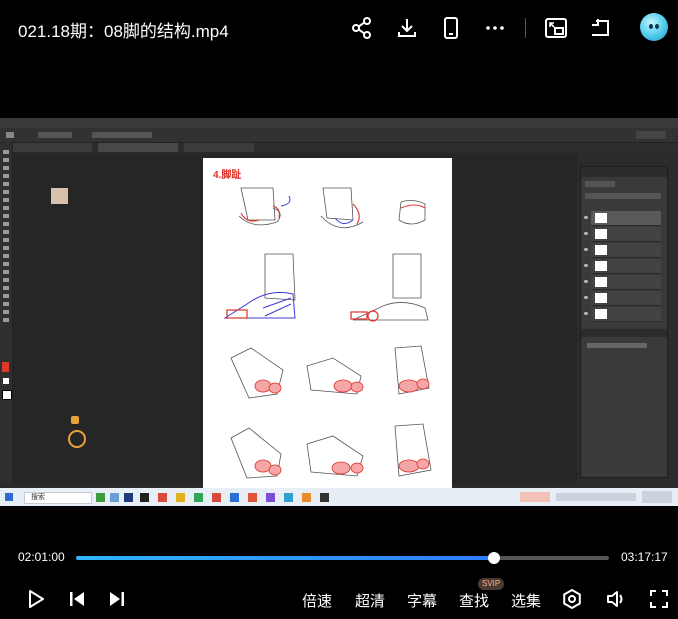  Describe the element at coordinates (77, 439) in the screenshot. I see `performance-widget` at that location.